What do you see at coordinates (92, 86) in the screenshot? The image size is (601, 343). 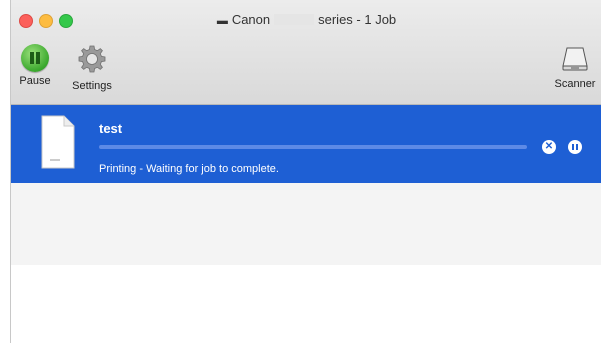 I see `settings-label: Settings` at bounding box center [92, 86].